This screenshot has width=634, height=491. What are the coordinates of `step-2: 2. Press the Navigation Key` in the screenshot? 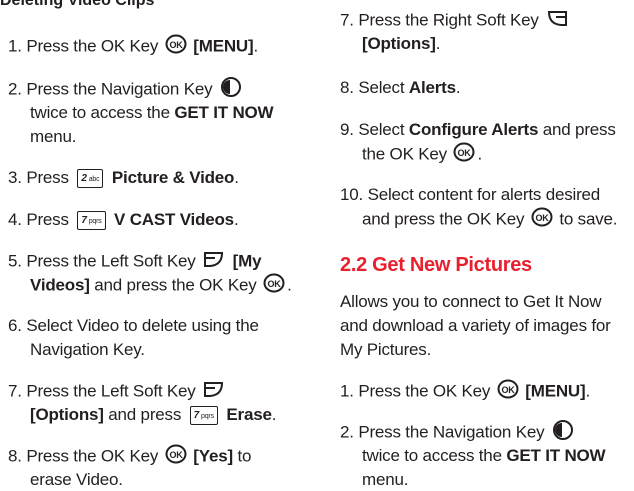 It's located at (126, 90).